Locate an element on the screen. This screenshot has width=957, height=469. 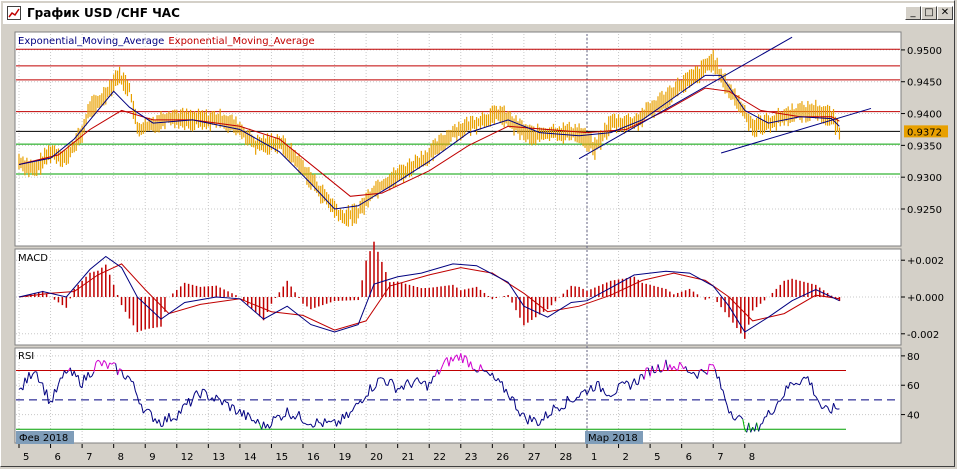
x-tick-label: 12 is located at coordinates (187, 457).